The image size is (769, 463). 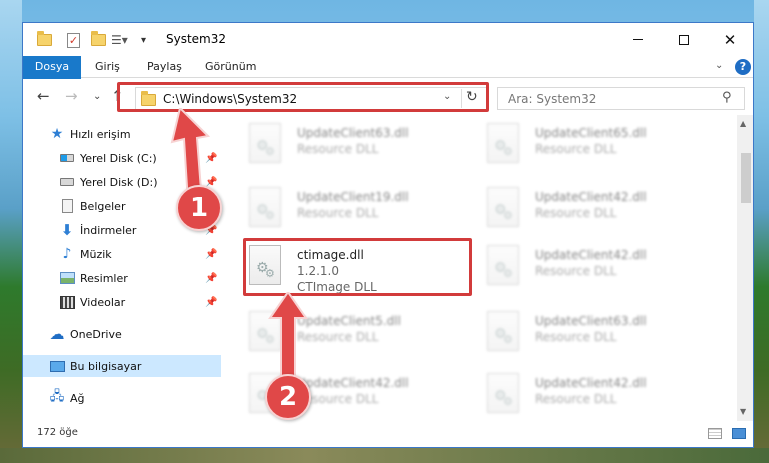 I want to click on title-bar: ✓ ☰▾ ▾ System32 ✕, so click(x=388, y=39).